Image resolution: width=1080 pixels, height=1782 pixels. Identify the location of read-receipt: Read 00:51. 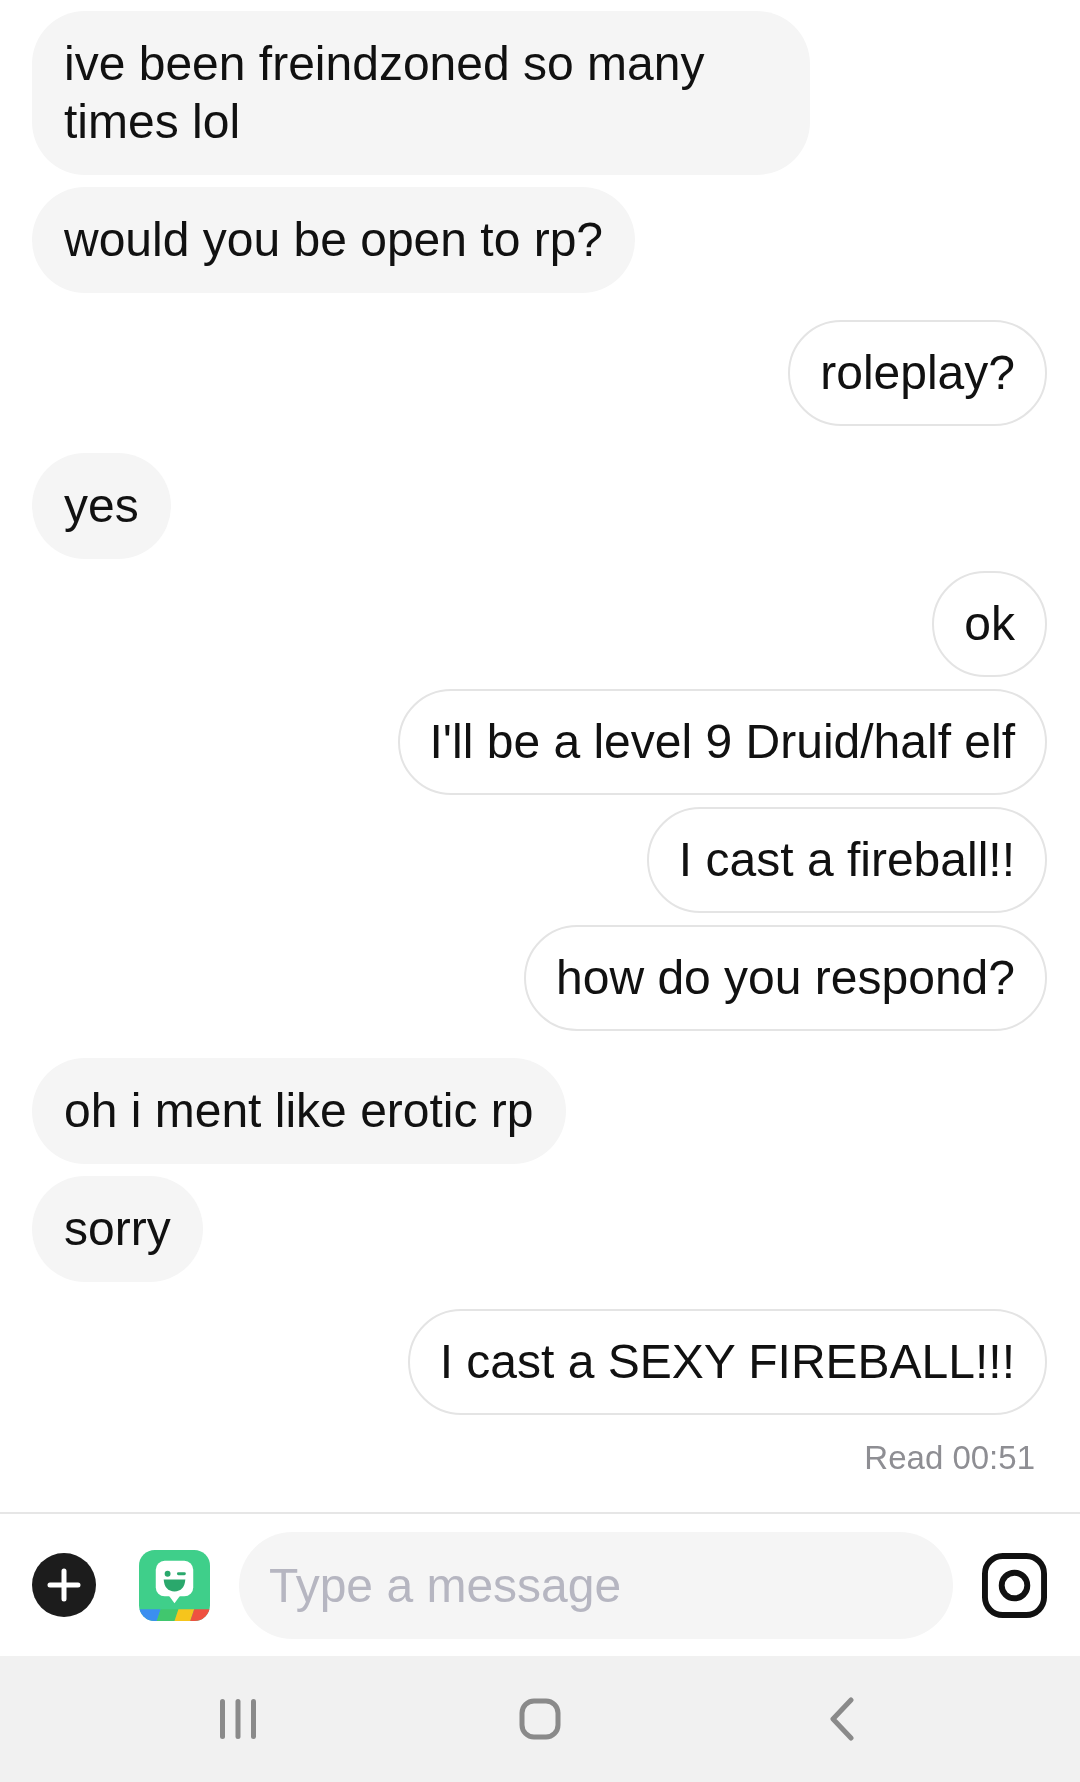
(949, 1458).